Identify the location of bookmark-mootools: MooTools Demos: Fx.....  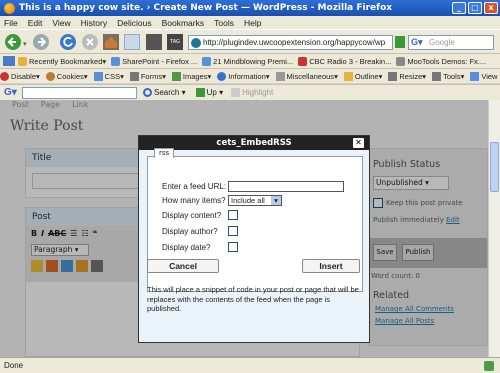
(441, 61).